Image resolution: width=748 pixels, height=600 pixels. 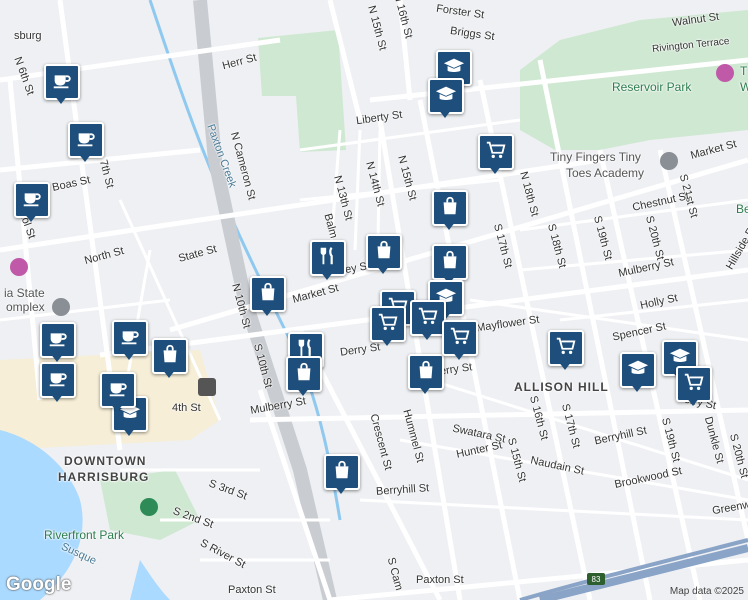 I want to click on school-poi-icon, so click(x=669, y=161).